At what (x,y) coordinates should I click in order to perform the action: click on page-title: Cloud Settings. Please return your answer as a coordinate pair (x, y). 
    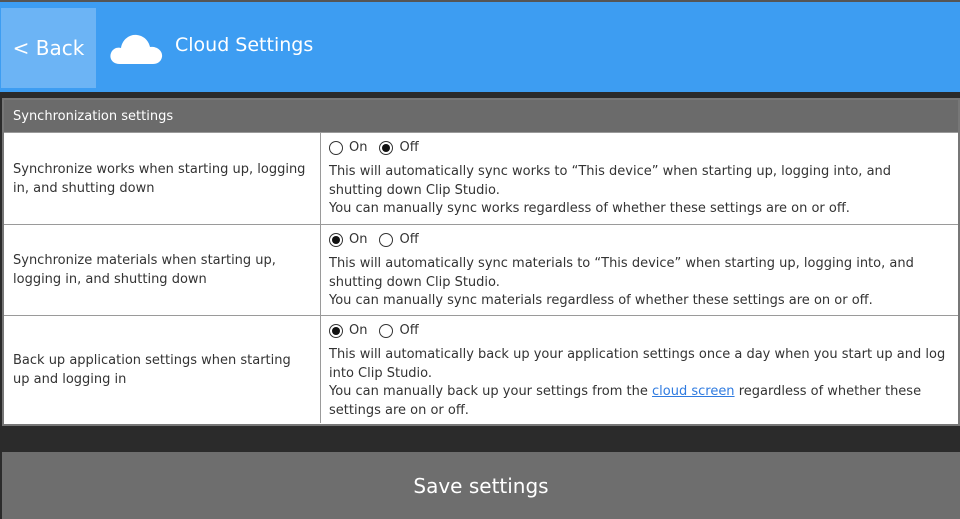
    Looking at the image, I should click on (244, 45).